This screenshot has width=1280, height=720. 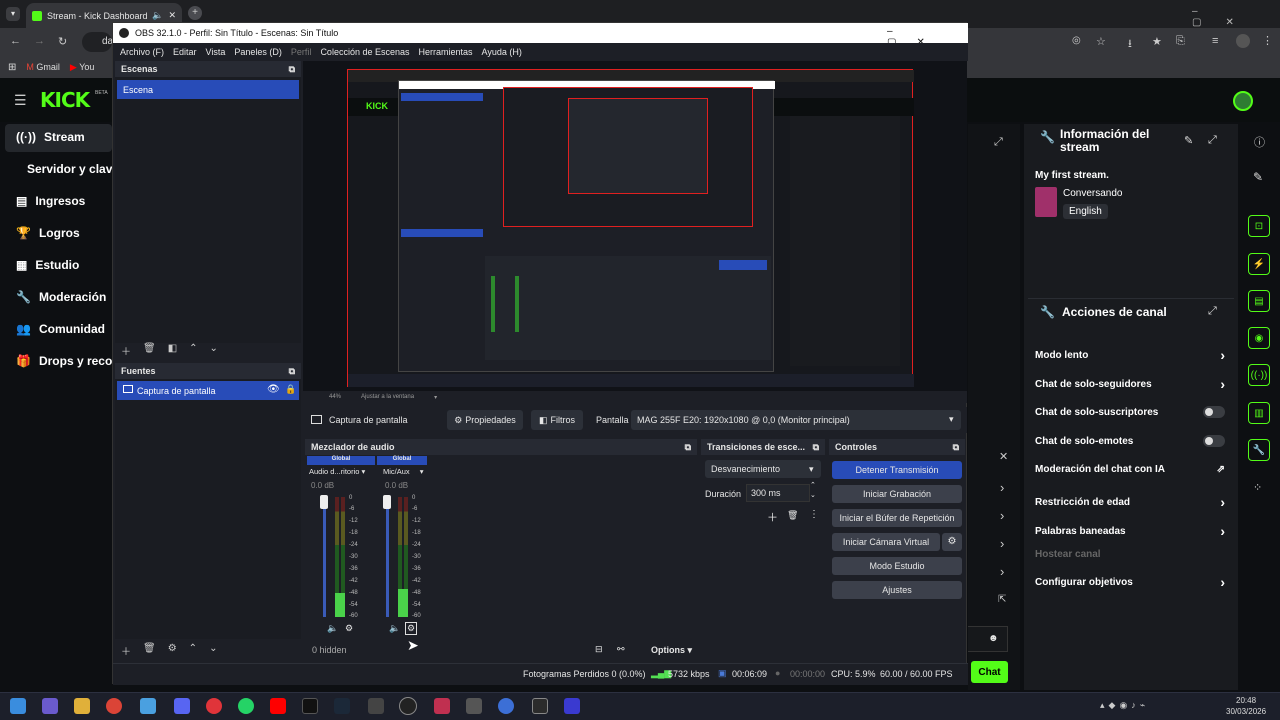 I want to click on channel-2-fader-track, so click(x=387, y=557).